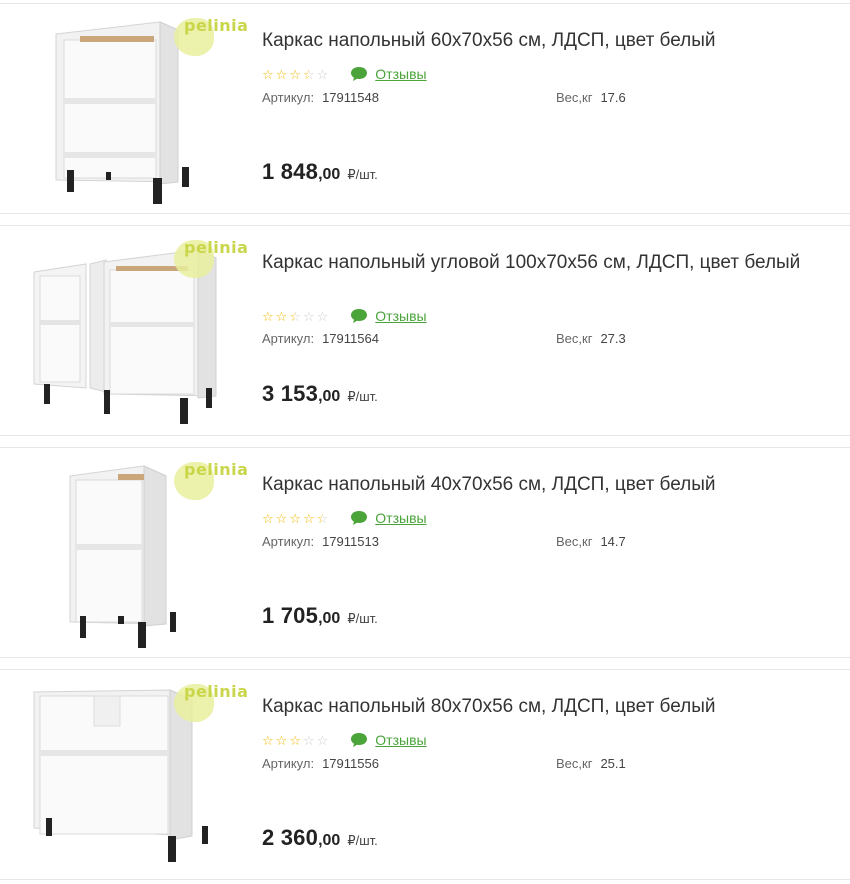 The width and height of the screenshot is (850, 884). I want to click on weight: Вес,кг 17.6, so click(591, 97).